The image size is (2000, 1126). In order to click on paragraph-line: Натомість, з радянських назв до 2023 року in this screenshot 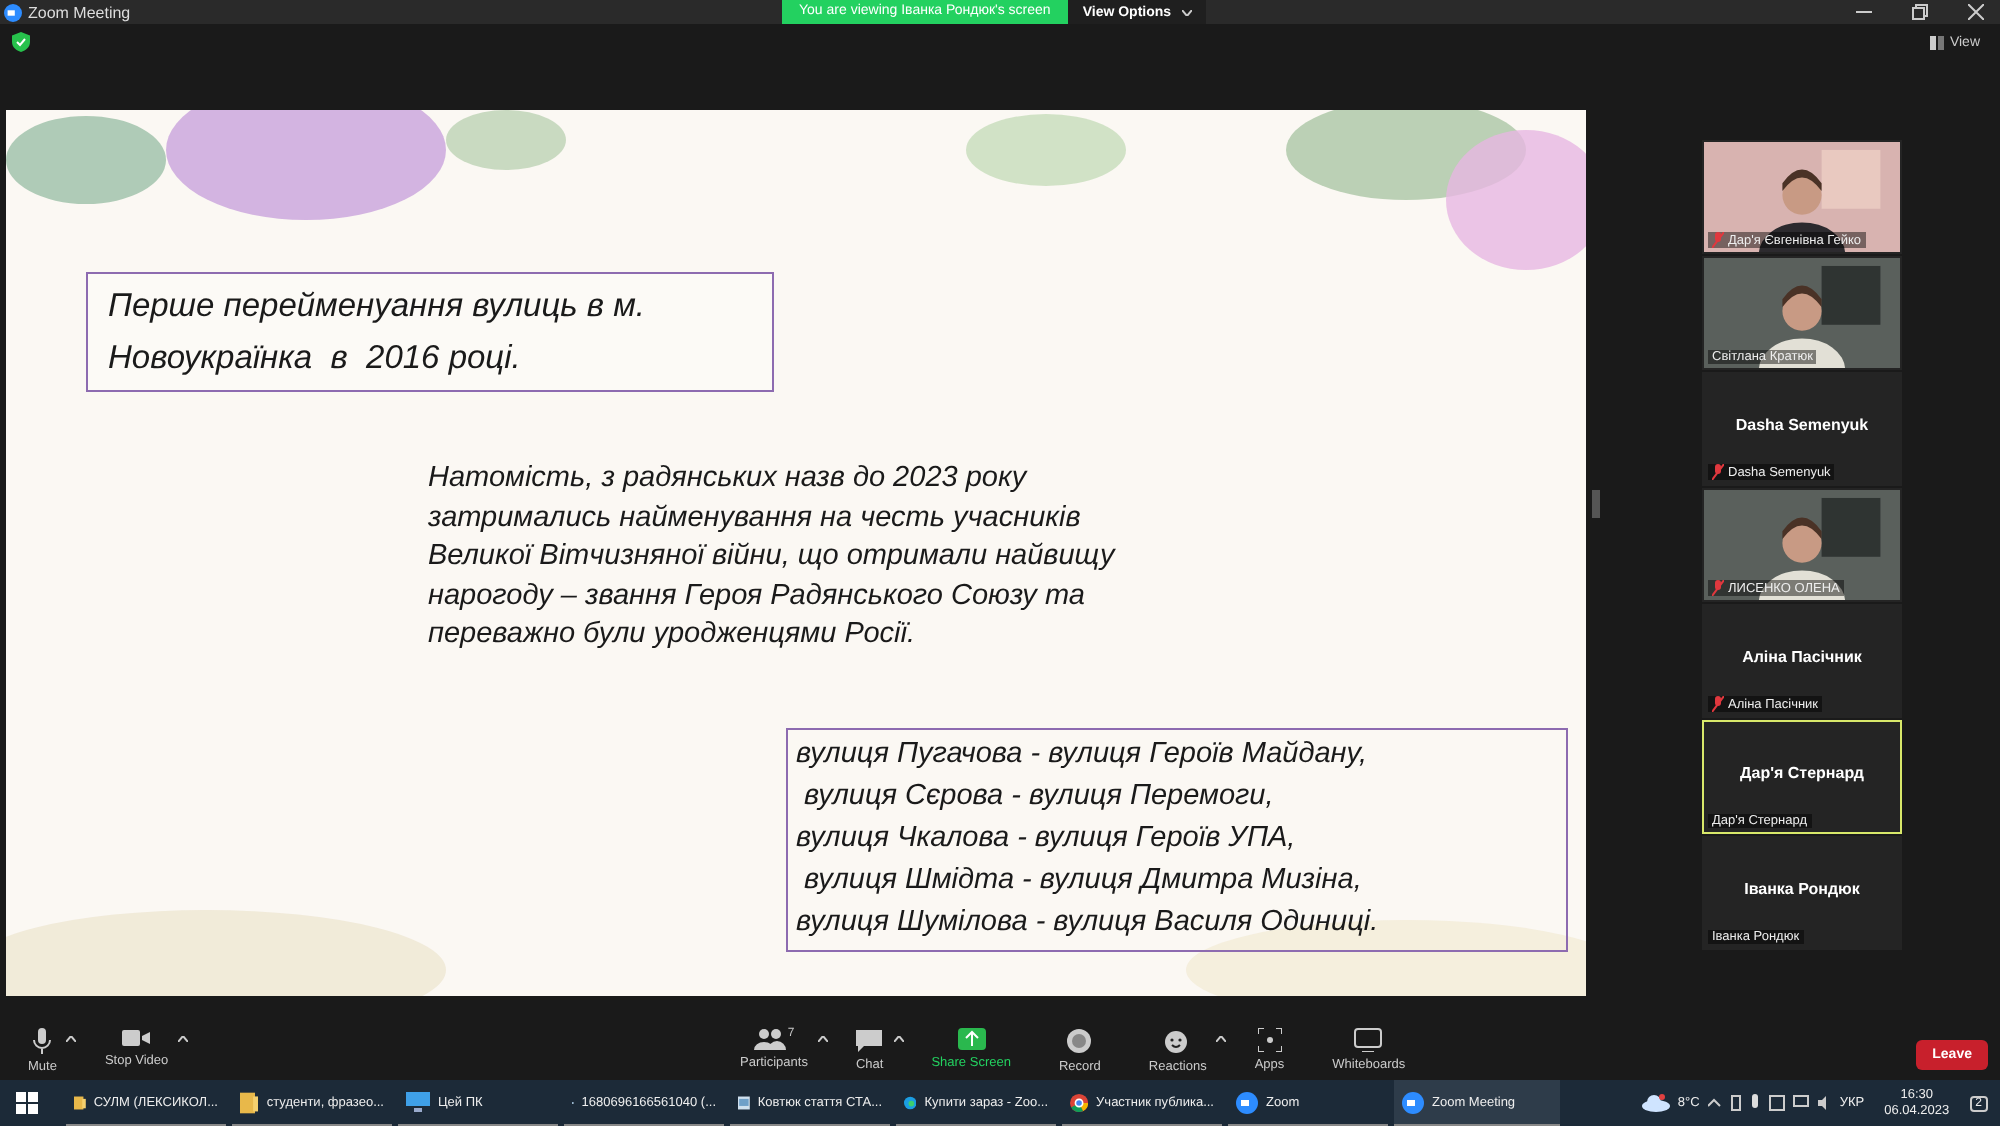, I will do `click(729, 479)`.